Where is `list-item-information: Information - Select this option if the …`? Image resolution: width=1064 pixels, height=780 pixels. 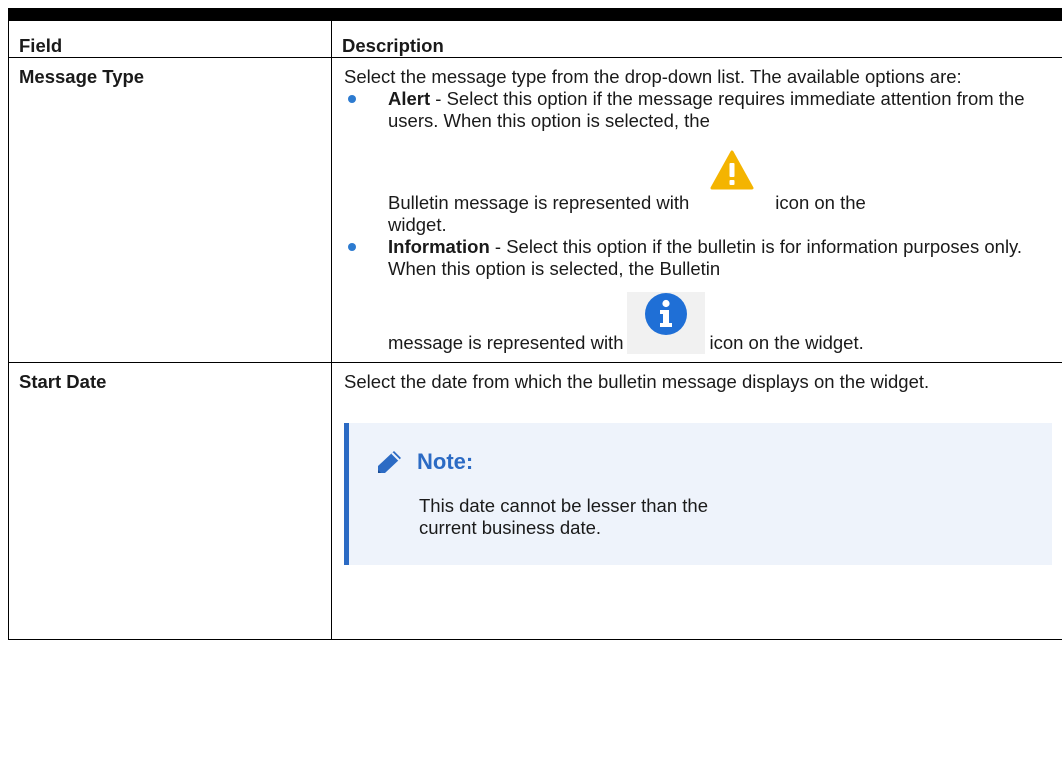 list-item-information: Information - Select this option if the … is located at coordinates (697, 295).